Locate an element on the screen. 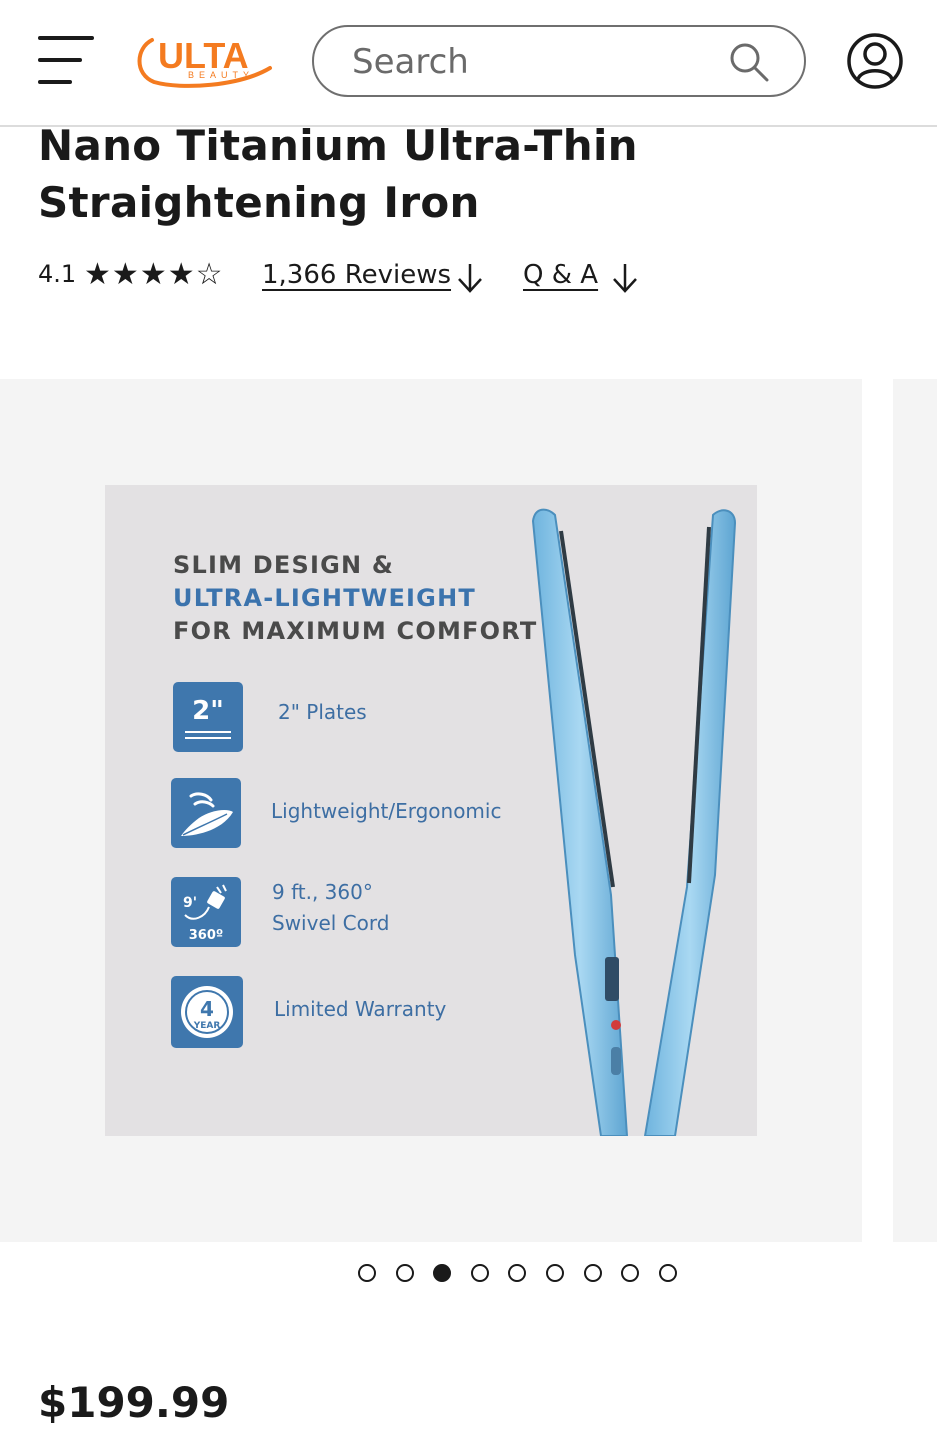  next-image-peek is located at coordinates (915, 810).